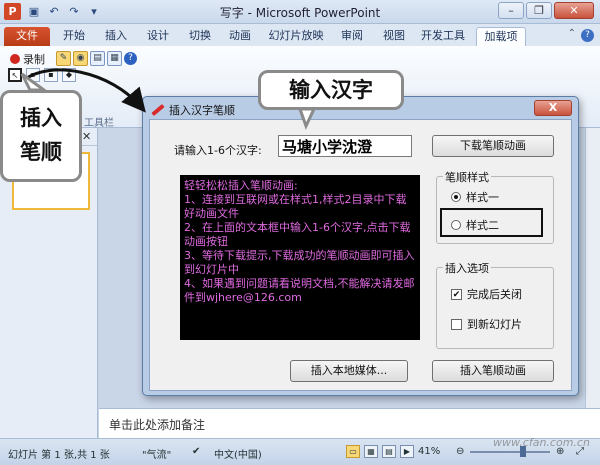  What do you see at coordinates (493, 371) in the screenshot?
I see `insert-animation-button: 插入笔顺动画` at bounding box center [493, 371].